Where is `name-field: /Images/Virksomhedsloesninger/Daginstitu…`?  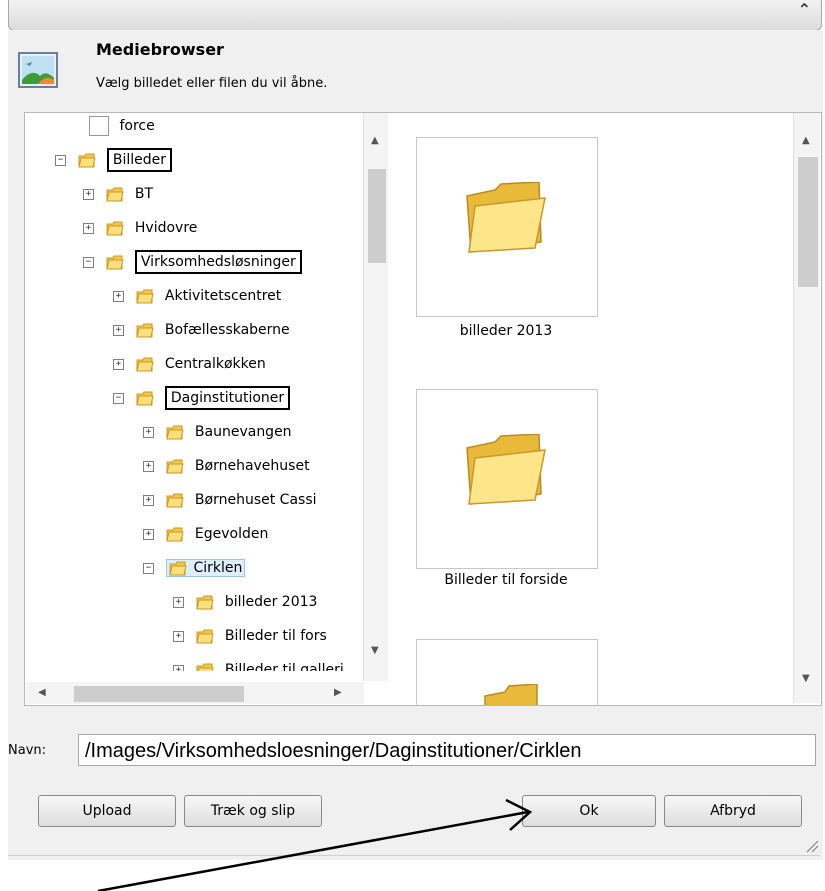
name-field: /Images/Virksomhedsloesninger/Daginstitu… is located at coordinates (447, 750).